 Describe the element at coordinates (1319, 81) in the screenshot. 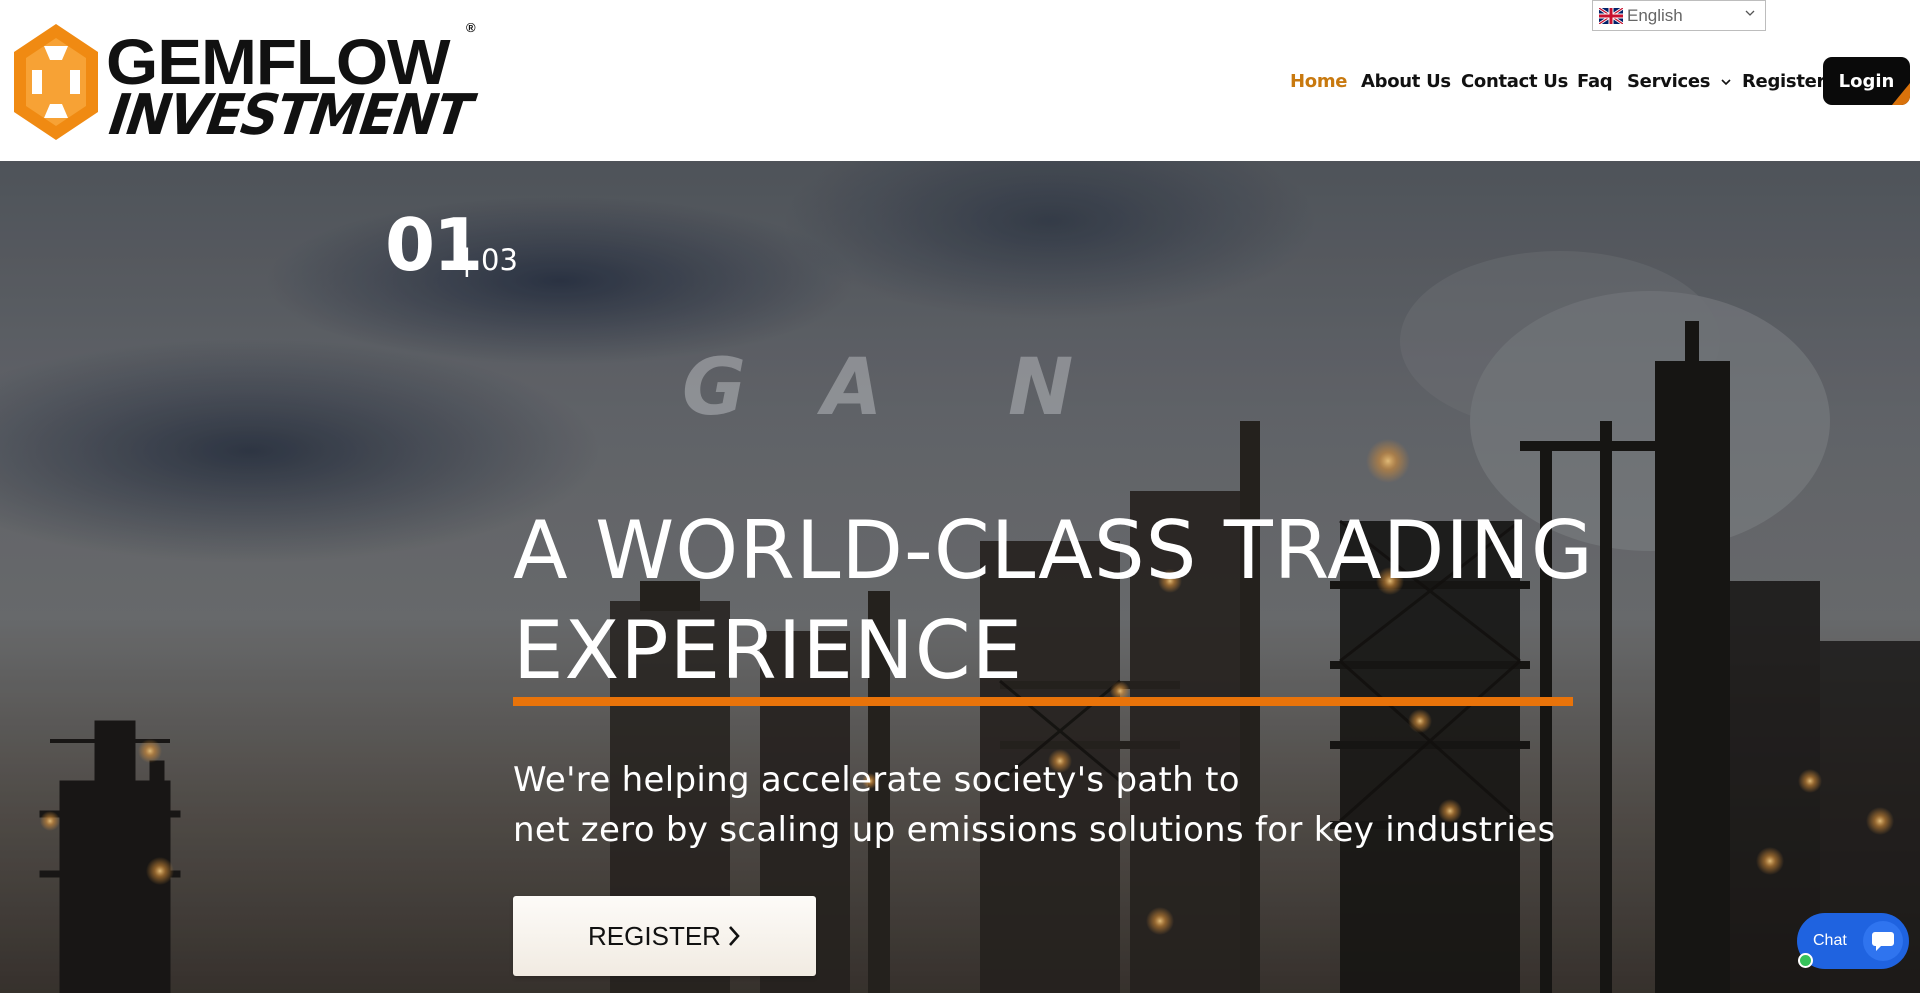

I see `nav-home: Home` at that location.